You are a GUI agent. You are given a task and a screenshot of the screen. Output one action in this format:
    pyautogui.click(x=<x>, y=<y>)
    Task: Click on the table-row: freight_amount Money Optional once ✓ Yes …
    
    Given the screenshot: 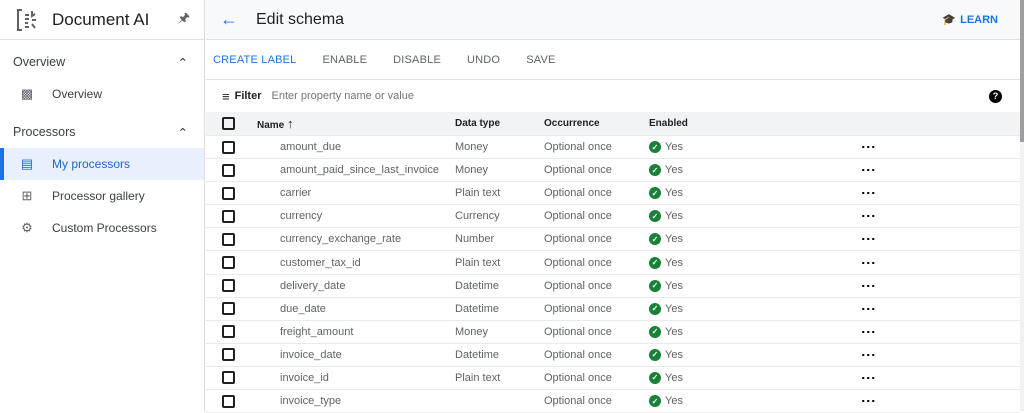 What is the action you would take?
    pyautogui.click(x=613, y=332)
    